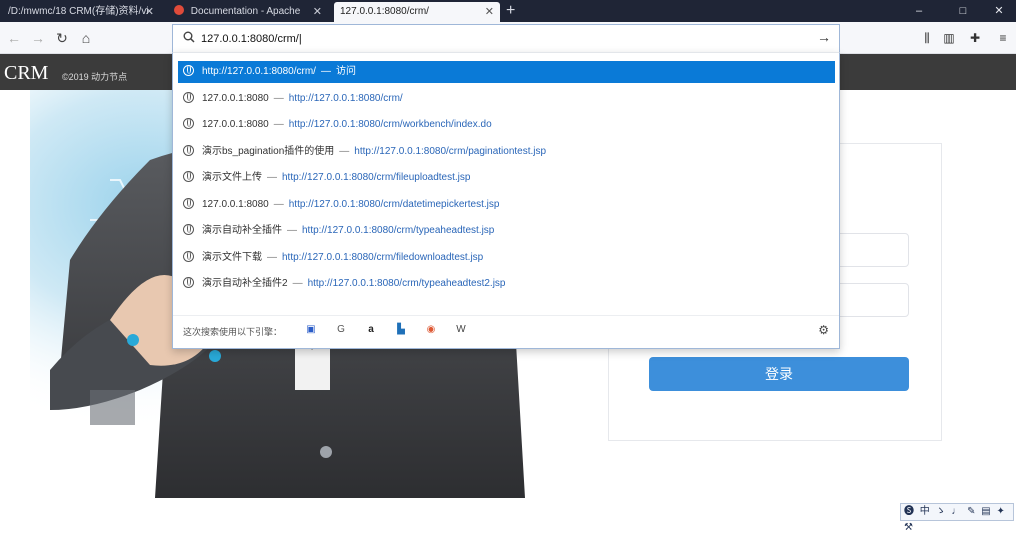 The height and width of the screenshot is (540, 1016). I want to click on forward-button: →, so click(38, 38).